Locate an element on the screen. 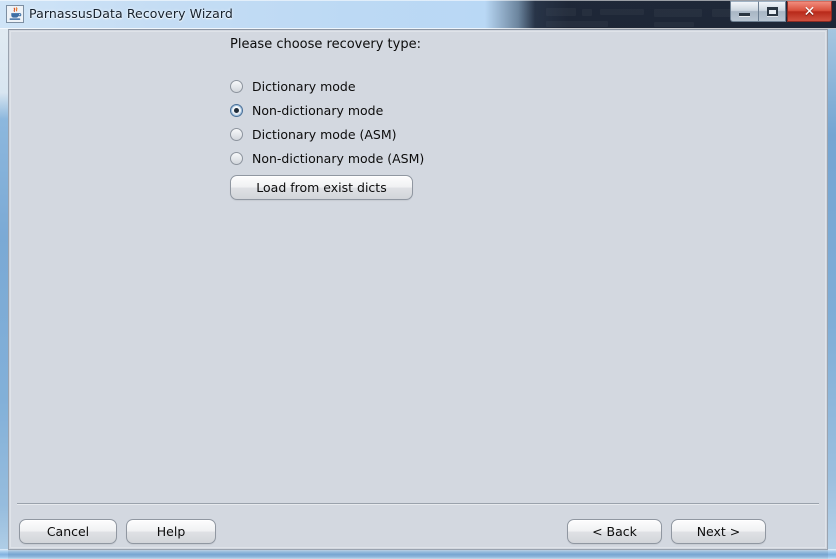  maximize-button is located at coordinates (772, 11).